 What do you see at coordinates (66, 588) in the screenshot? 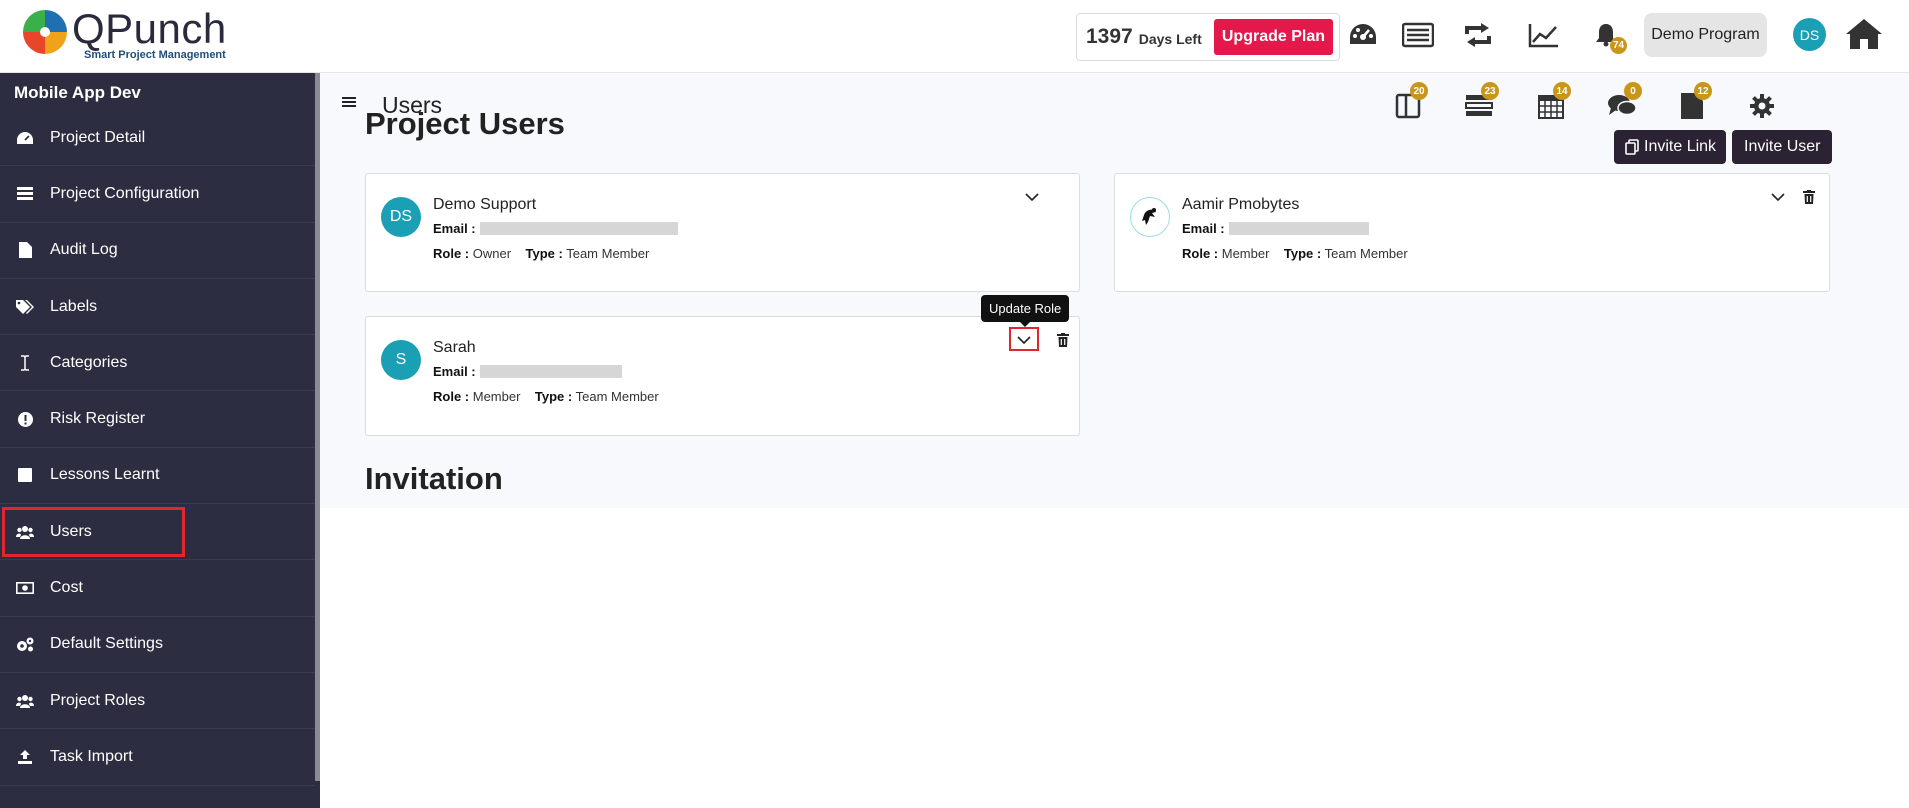
I see `sidebar-item-label: Cost` at bounding box center [66, 588].